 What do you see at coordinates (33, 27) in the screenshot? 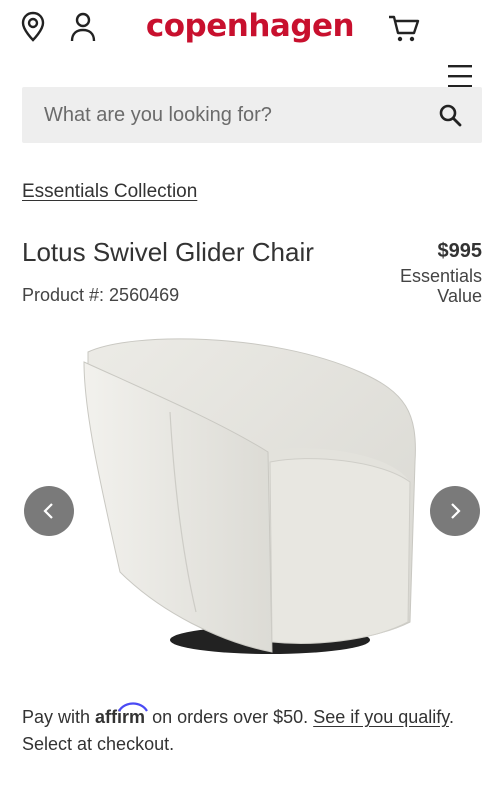
I see `location-pin-icon` at bounding box center [33, 27].